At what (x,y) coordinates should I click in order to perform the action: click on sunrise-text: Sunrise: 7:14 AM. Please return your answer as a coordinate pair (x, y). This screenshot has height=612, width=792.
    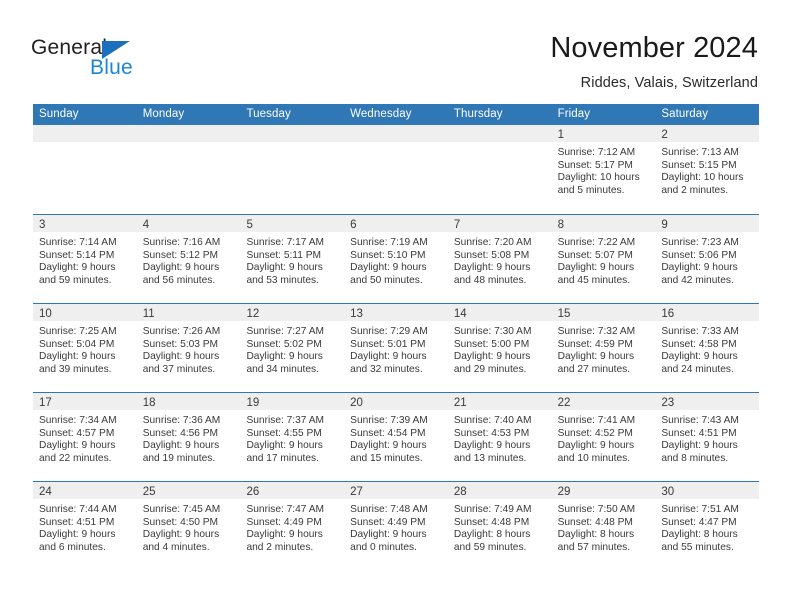
    Looking at the image, I should click on (78, 242).